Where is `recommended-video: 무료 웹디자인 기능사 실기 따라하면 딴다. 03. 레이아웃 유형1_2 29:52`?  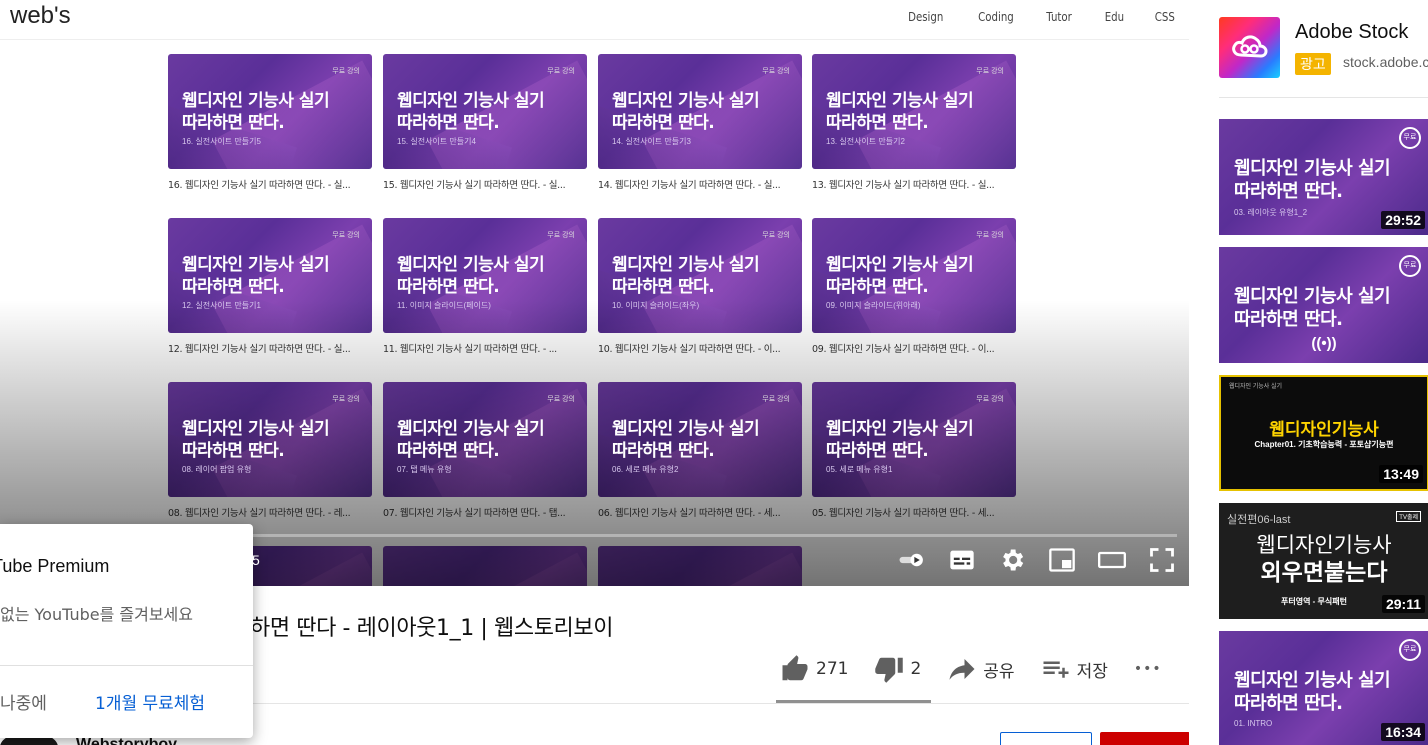
recommended-video: 무료 웹디자인 기능사 실기 따라하면 딴다. 03. 레이아웃 유형1_2 29:52 is located at coordinates (1323, 177).